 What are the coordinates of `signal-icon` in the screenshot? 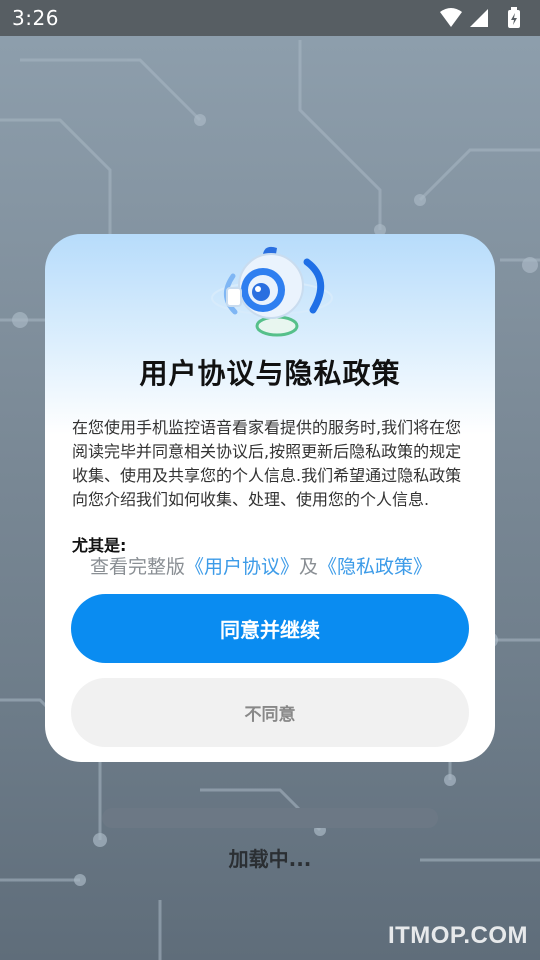 It's located at (479, 18).